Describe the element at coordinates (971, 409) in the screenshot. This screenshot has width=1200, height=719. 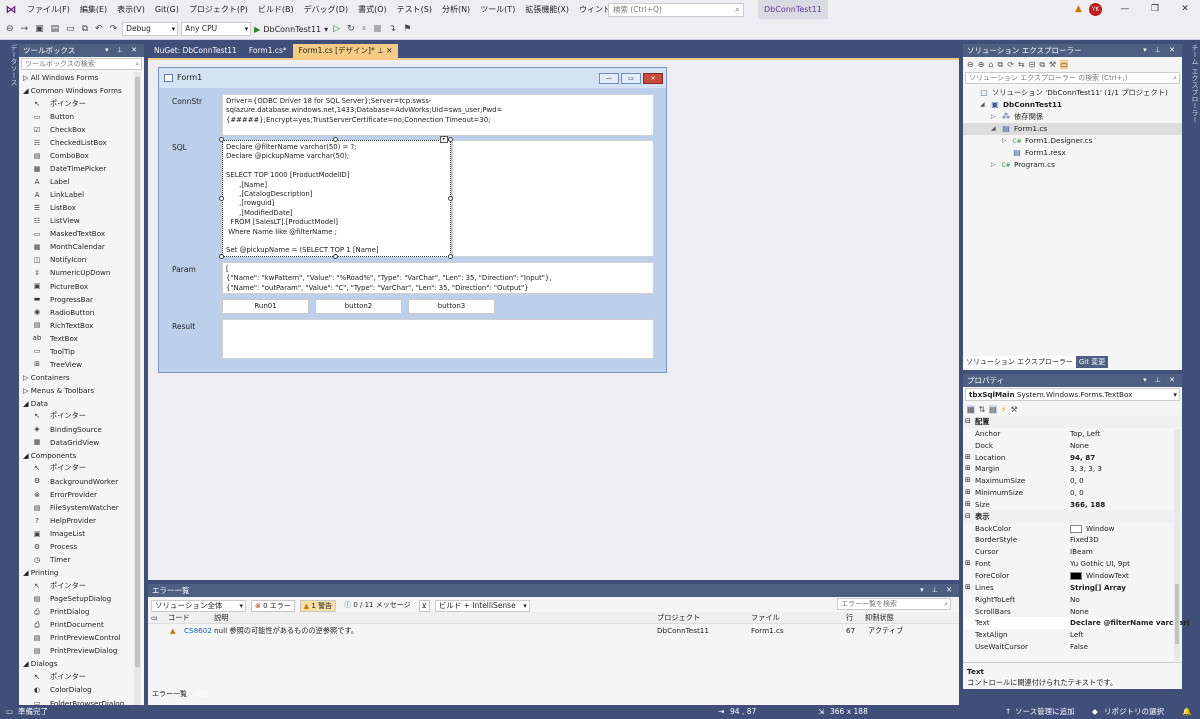
I see `categorized-icon: ▦` at that location.